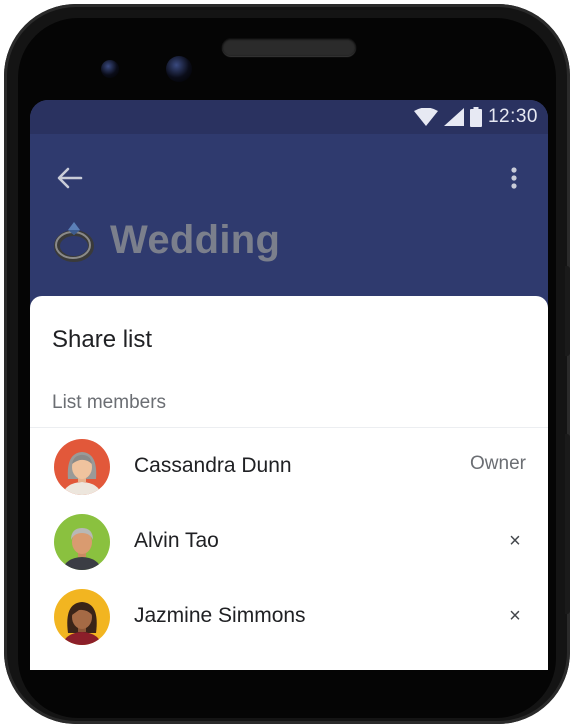  I want to click on power-button, so click(567, 311).